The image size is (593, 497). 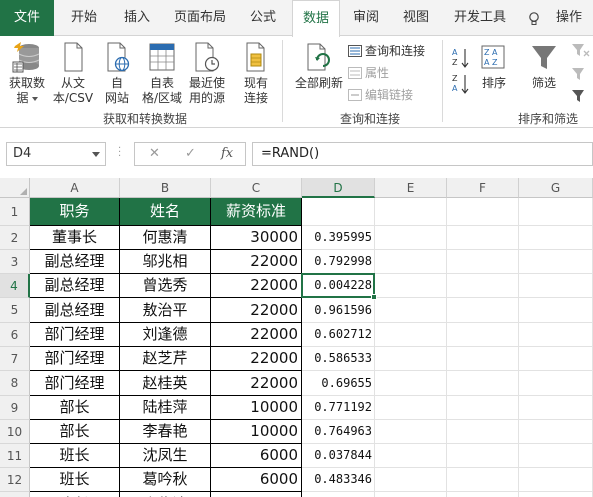 What do you see at coordinates (227, 153) in the screenshot?
I see `insert-function-icon: fx` at bounding box center [227, 153].